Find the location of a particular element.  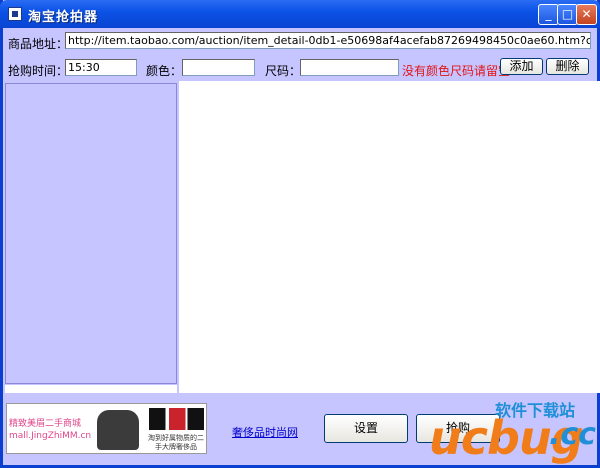

size-label: 尺码： is located at coordinates (283, 71).